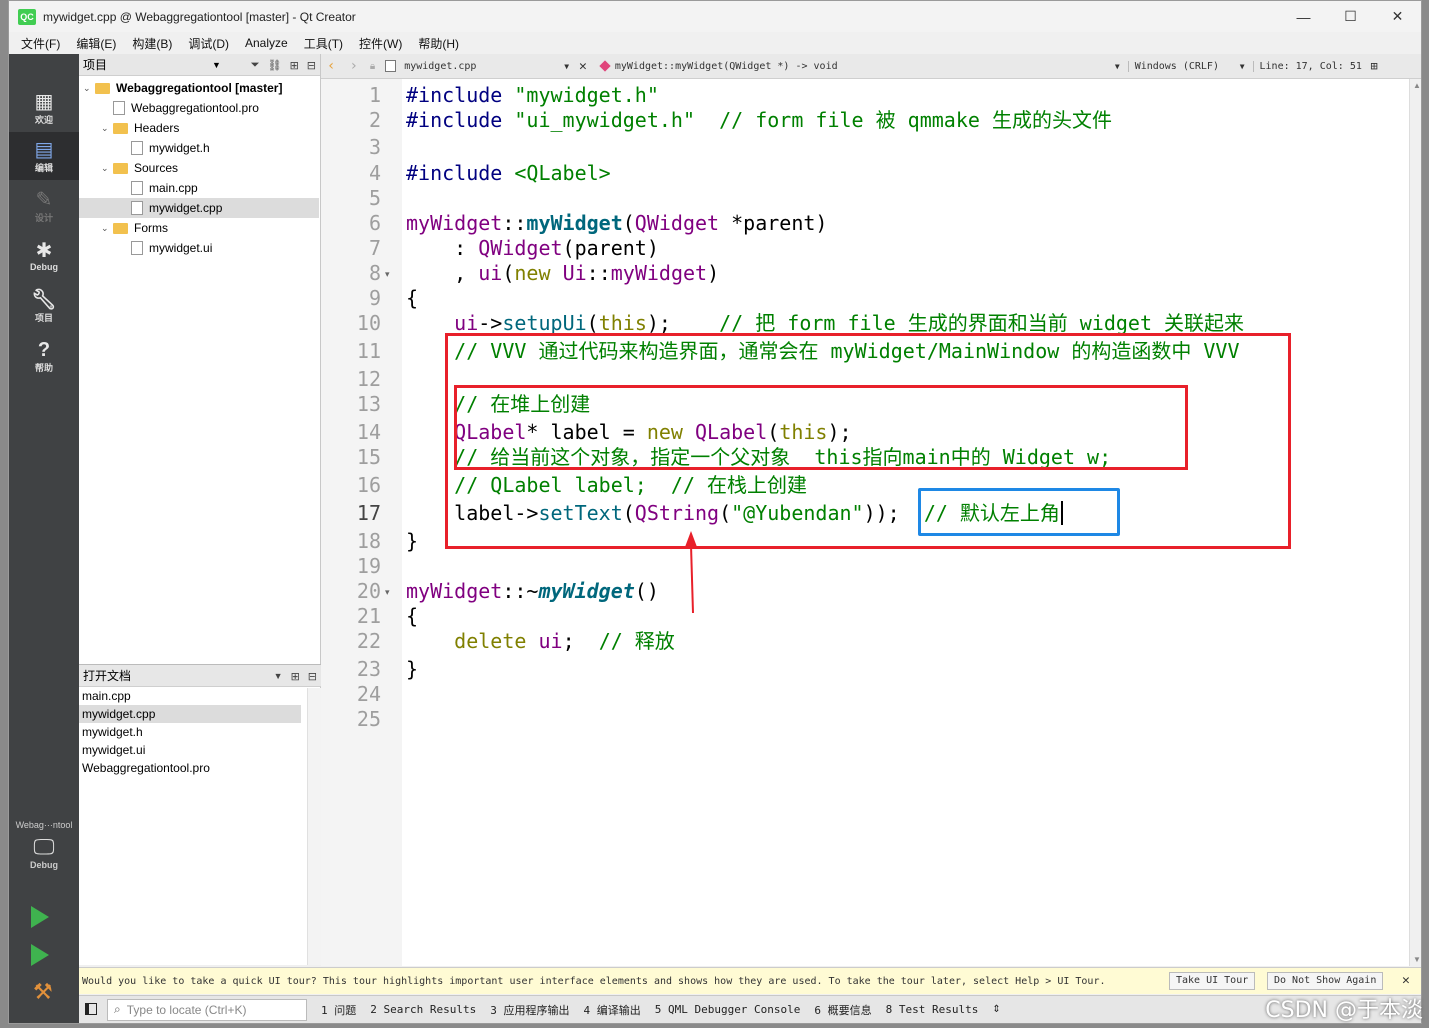 This screenshot has height=1028, width=1429. I want to click on pencil-icon: ✎, so click(44, 199).